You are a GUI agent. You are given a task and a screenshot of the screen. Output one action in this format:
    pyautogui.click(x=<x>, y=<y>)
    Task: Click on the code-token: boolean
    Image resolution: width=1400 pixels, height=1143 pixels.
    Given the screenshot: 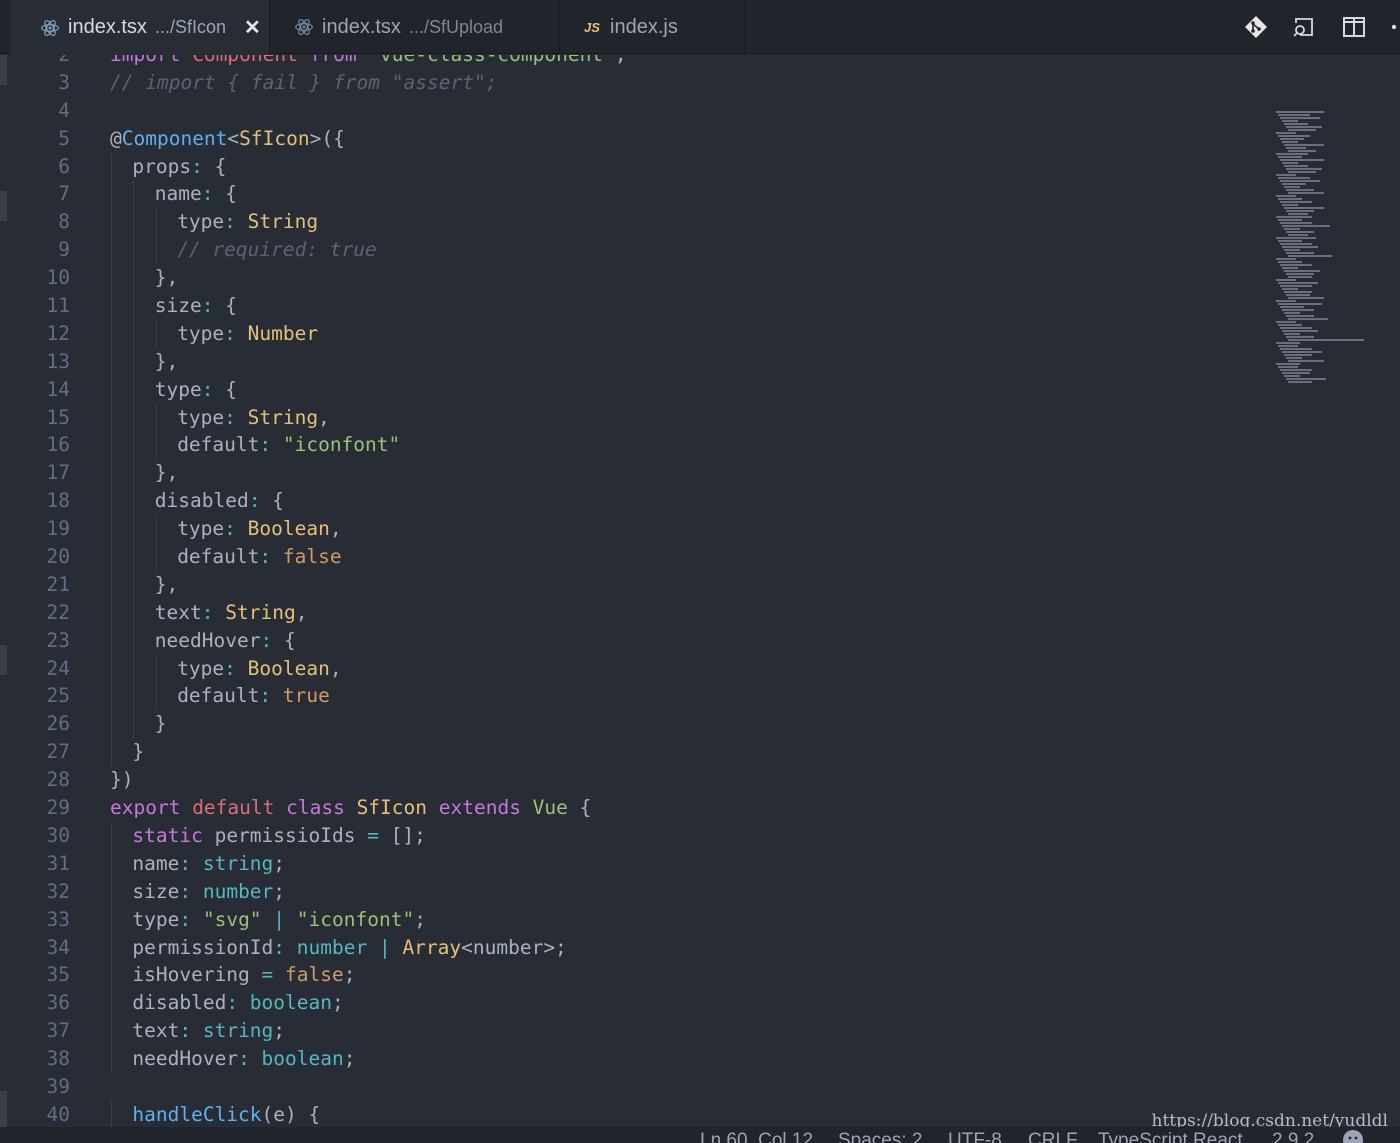 What is the action you would take?
    pyautogui.click(x=302, y=1059)
    